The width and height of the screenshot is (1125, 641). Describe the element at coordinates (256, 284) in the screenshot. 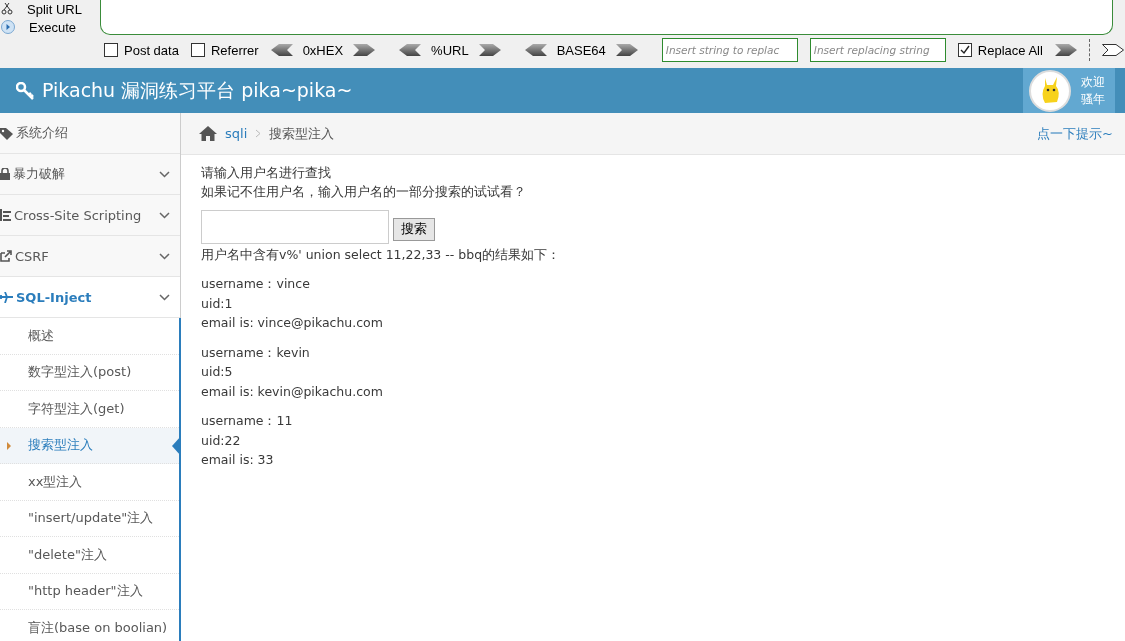

I see `result-line: username：vince` at that location.